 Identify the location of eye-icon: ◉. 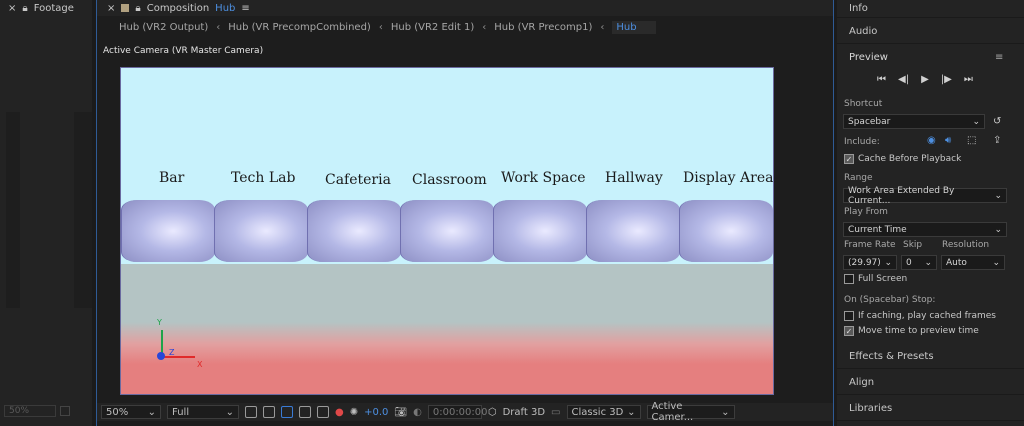
(931, 140).